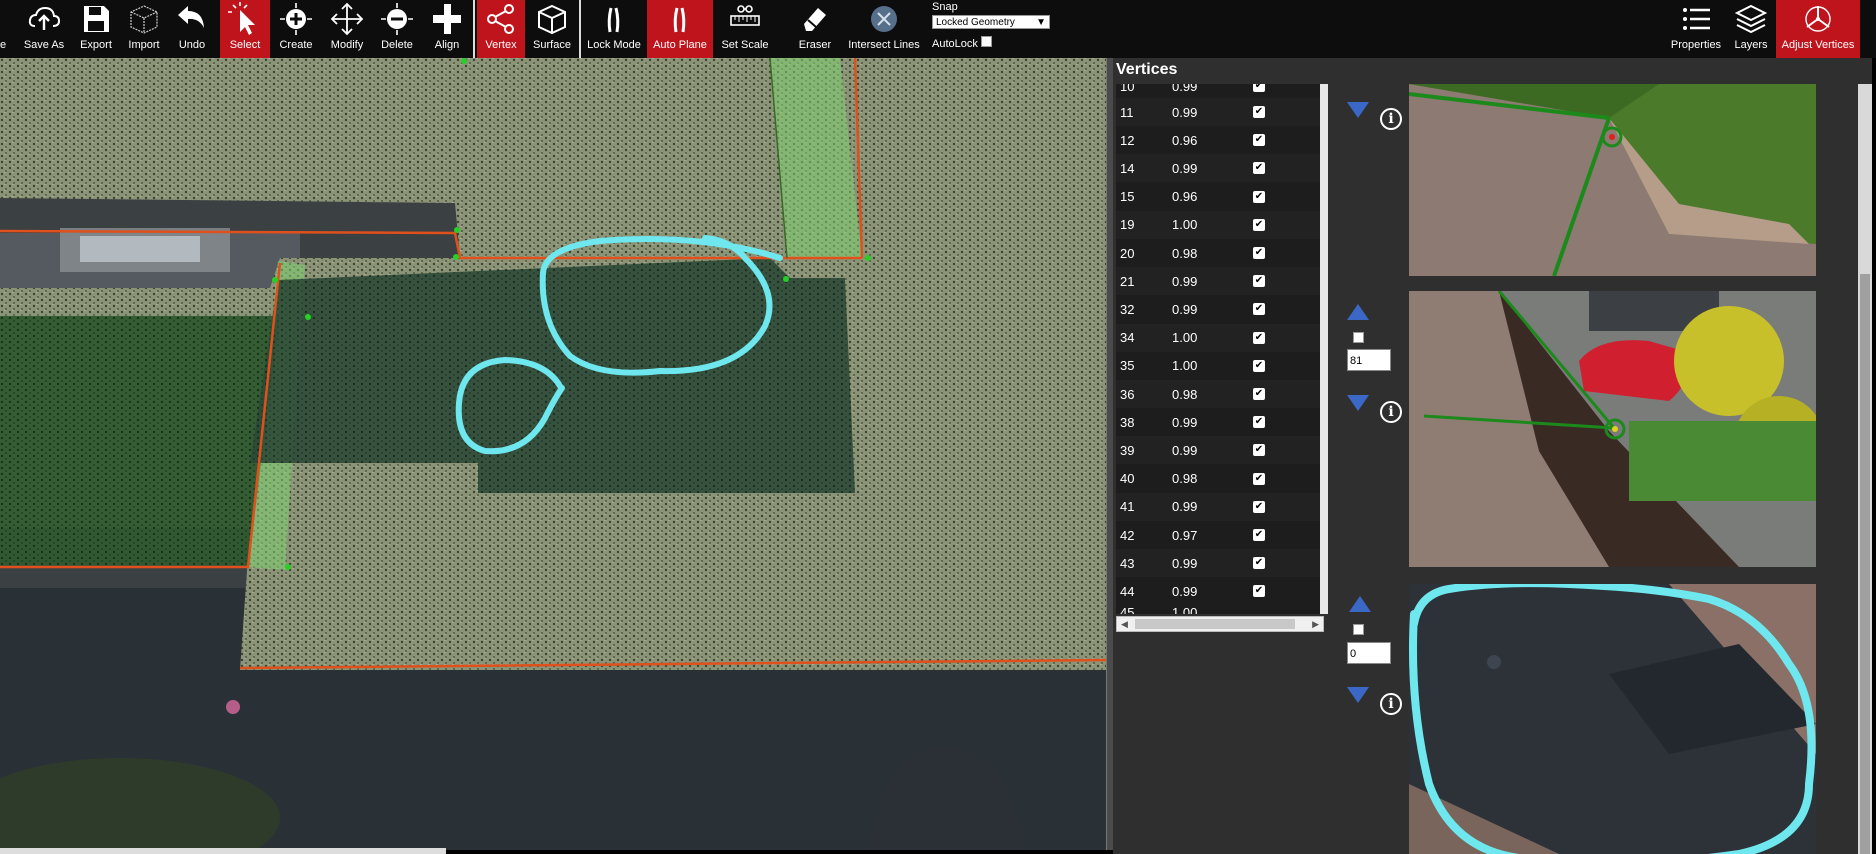 The width and height of the screenshot is (1876, 854). What do you see at coordinates (144, 29) in the screenshot?
I see `import-button: Import` at bounding box center [144, 29].